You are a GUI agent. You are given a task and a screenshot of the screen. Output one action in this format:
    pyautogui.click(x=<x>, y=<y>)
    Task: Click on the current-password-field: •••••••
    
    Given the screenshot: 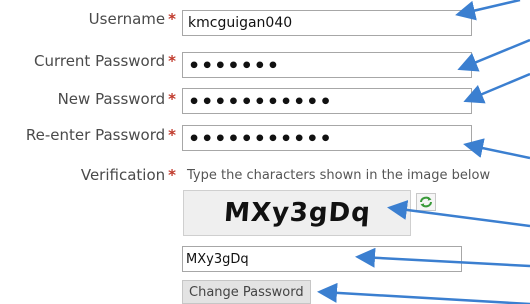 What is the action you would take?
    pyautogui.click(x=327, y=65)
    